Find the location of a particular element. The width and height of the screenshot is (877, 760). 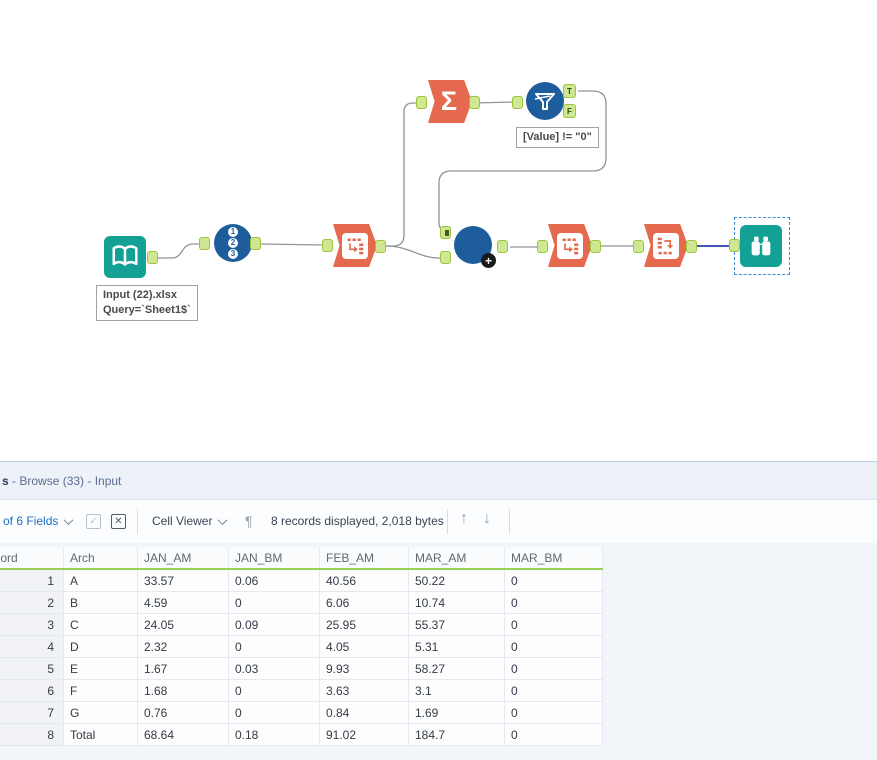

column-header-feb_am: FEB_AM is located at coordinates (364, 558).